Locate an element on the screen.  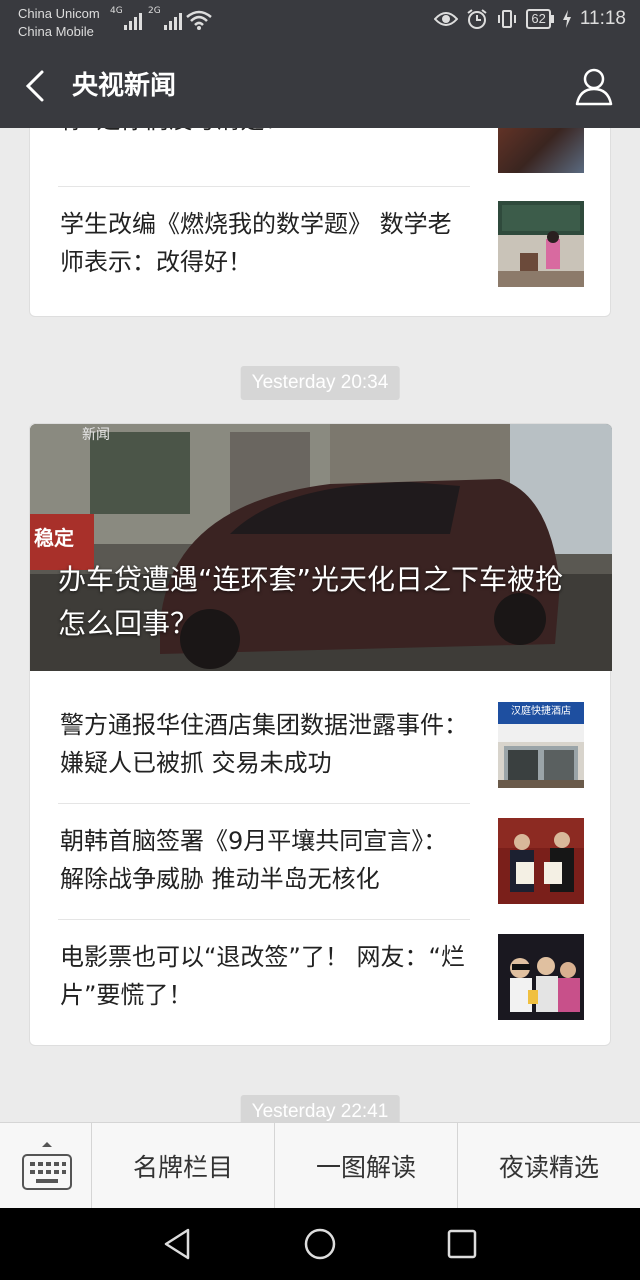
triangle-back-icon is located at coordinates (178, 1244).